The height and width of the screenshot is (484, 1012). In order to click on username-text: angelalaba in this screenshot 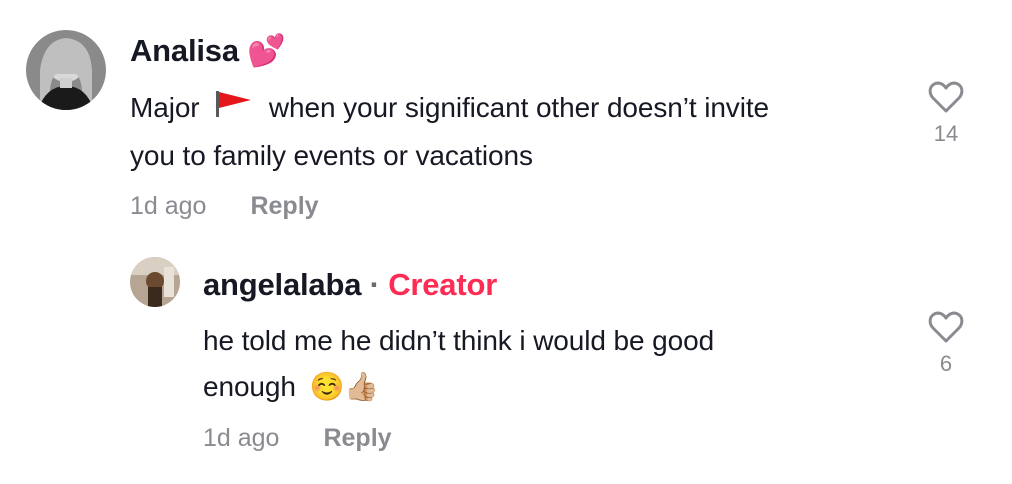, I will do `click(282, 284)`.